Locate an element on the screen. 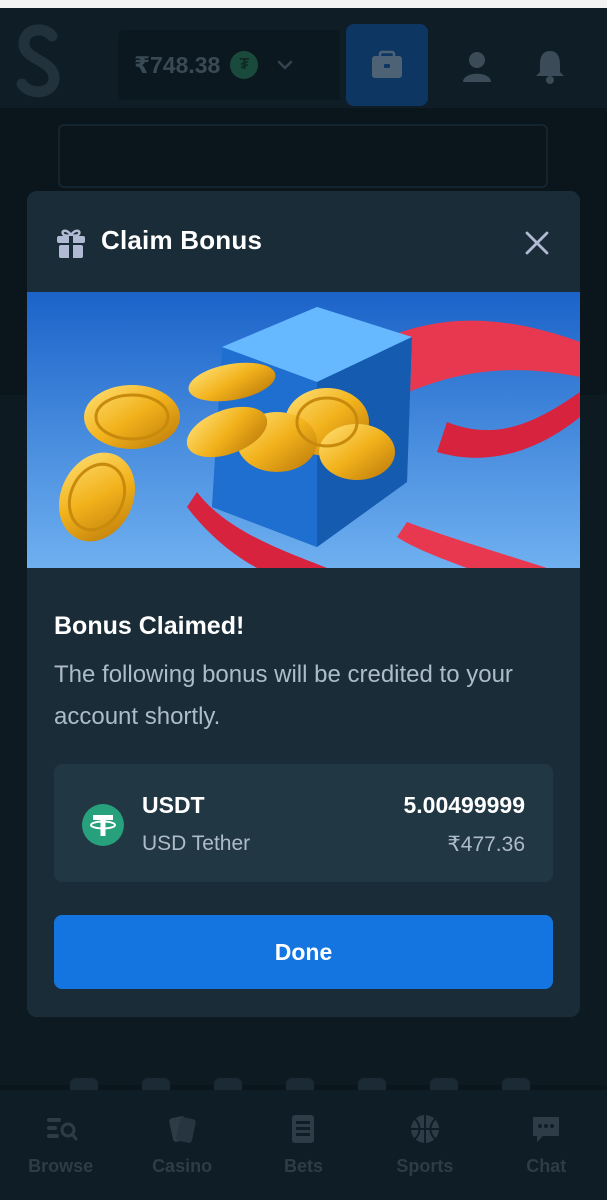 This screenshot has width=607, height=1200. notifications-button is located at coordinates (550, 66).